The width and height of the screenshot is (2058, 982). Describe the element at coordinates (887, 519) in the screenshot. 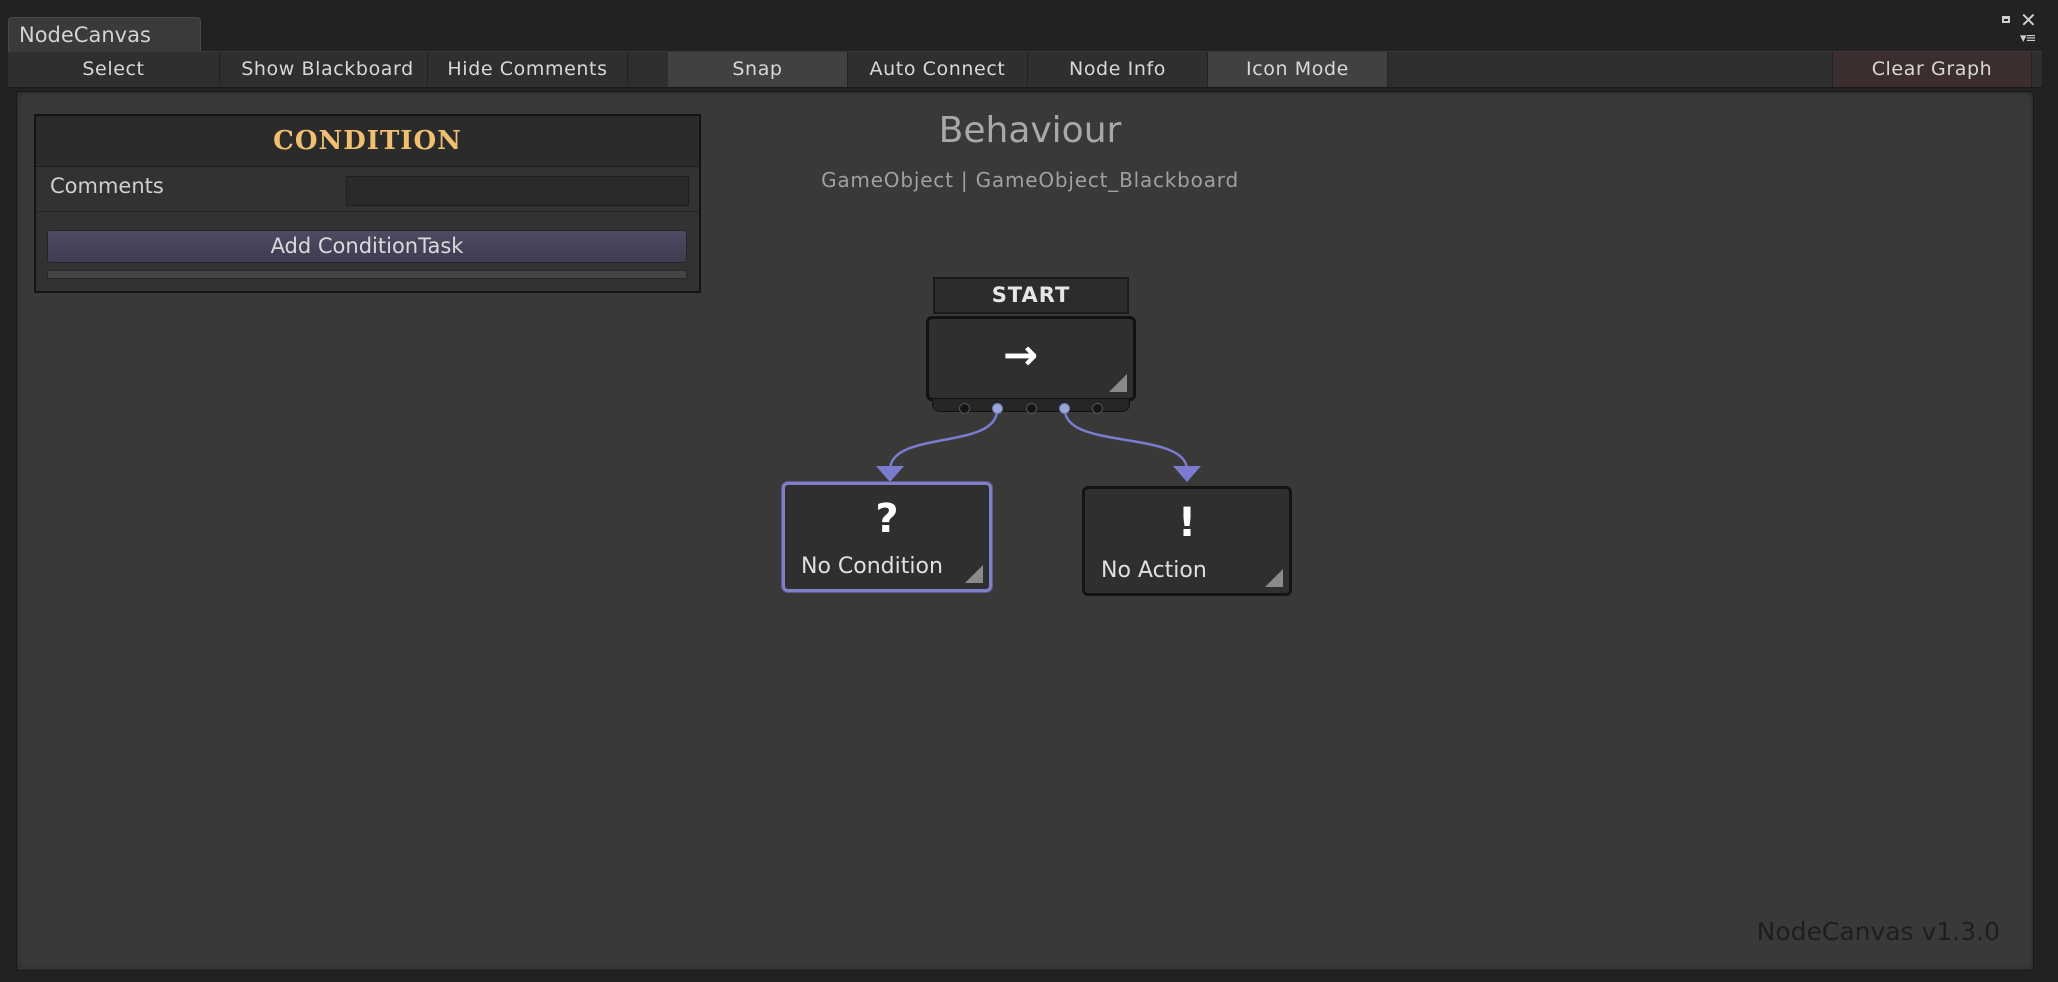

I see `question-mark-icon: ?` at that location.